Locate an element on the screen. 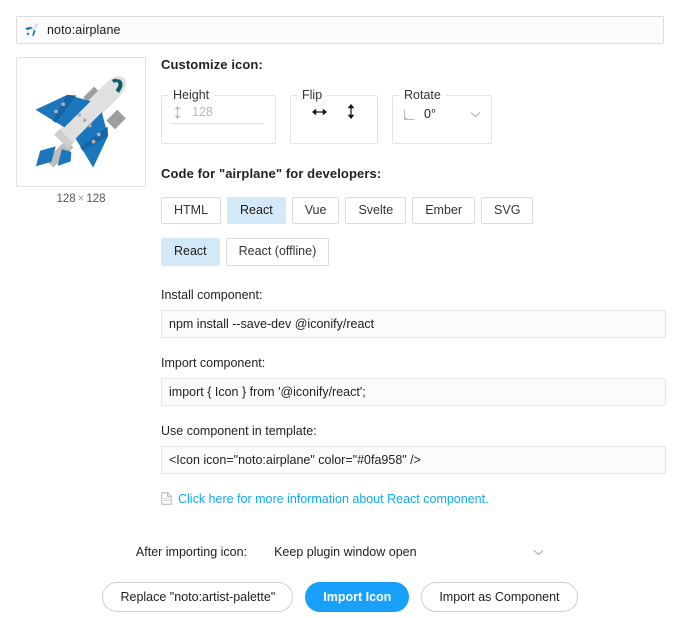 The height and width of the screenshot is (618, 680). flip-vertical-icon is located at coordinates (351, 114).